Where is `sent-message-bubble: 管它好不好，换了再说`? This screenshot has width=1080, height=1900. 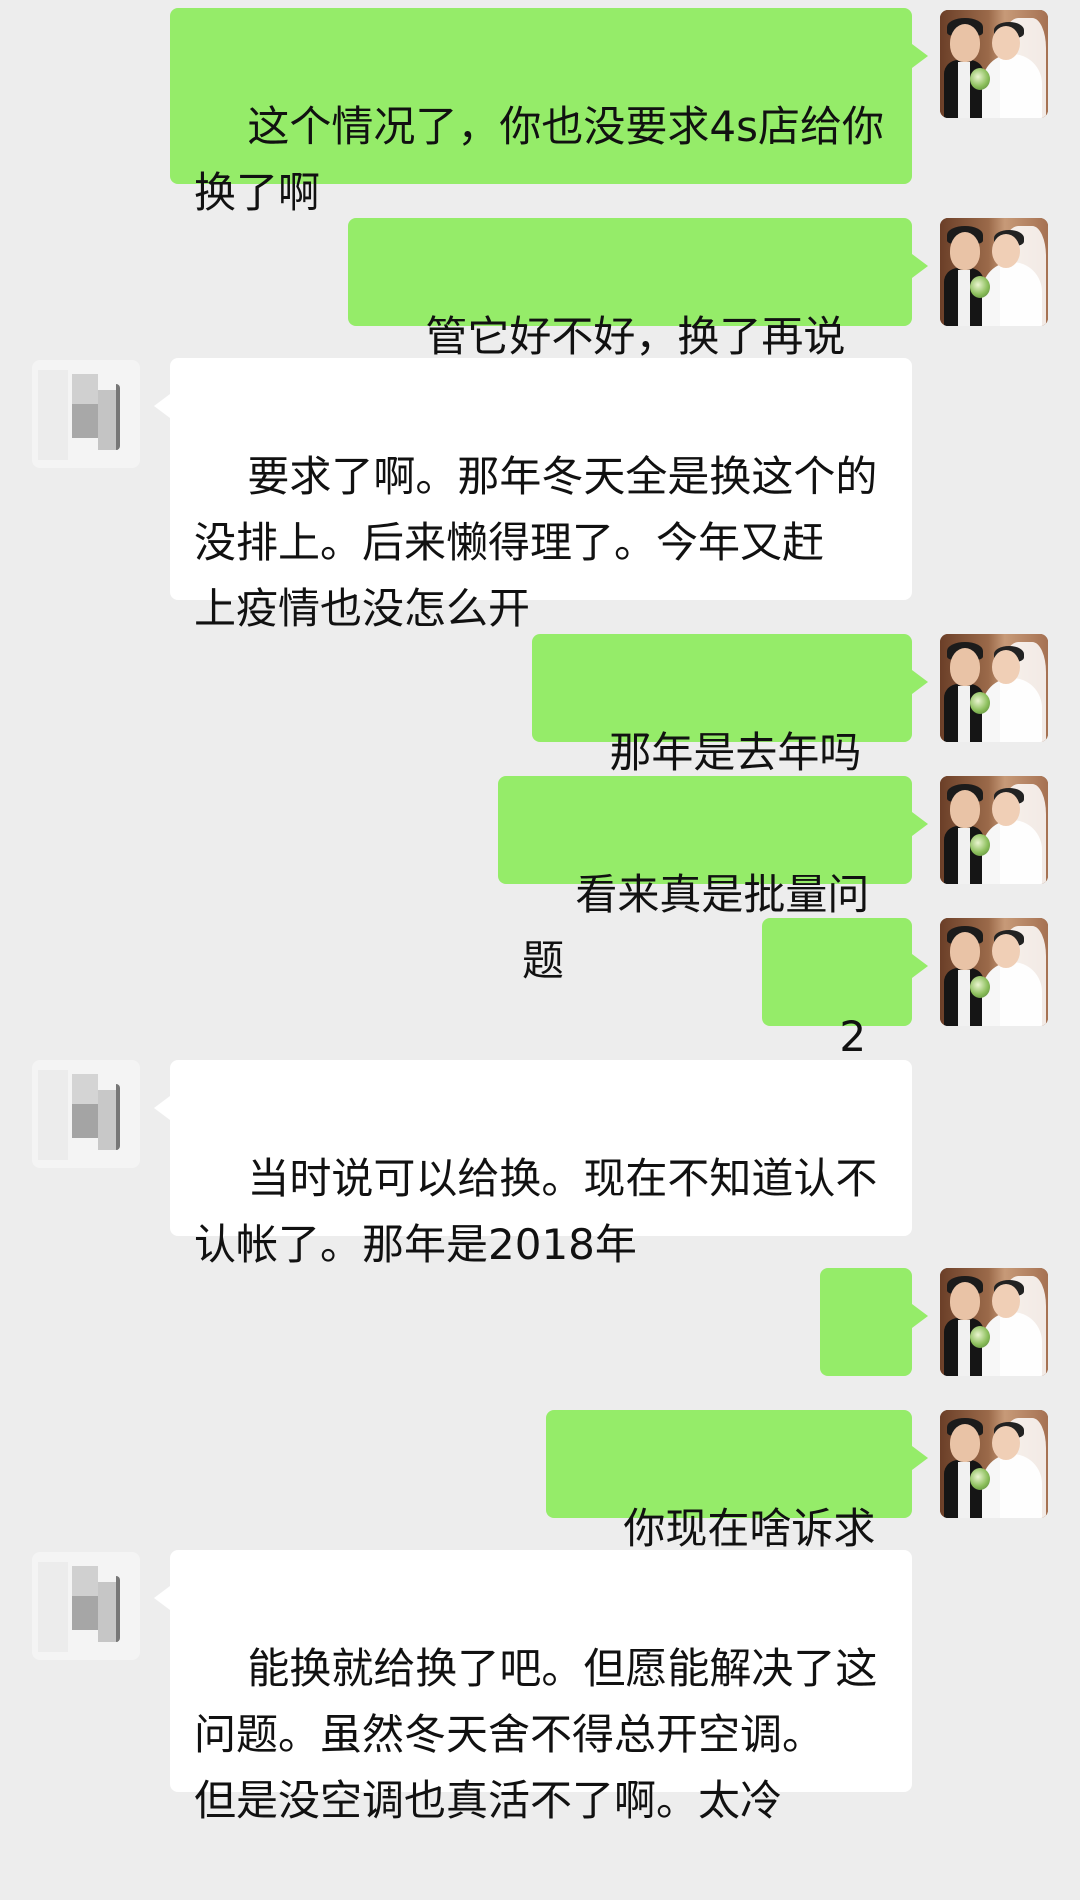 sent-message-bubble: 管它好不好，换了再说 is located at coordinates (638, 320).